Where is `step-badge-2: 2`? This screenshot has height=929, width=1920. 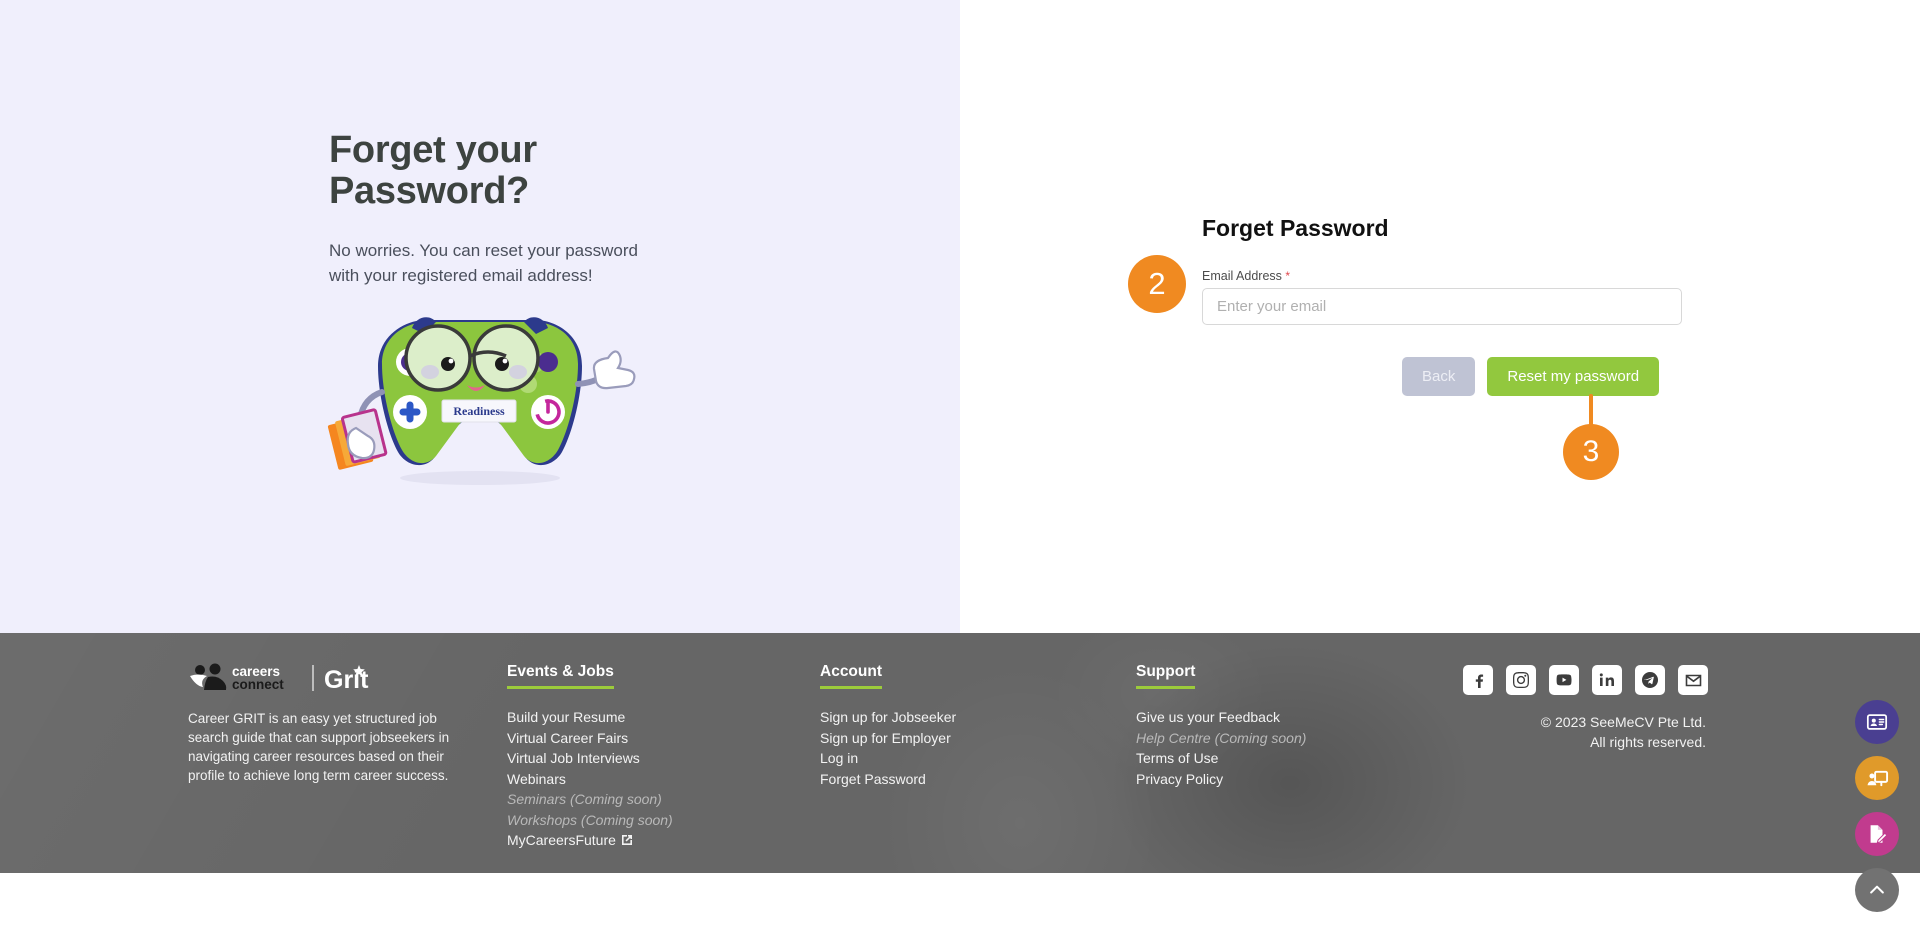
step-badge-2: 2 is located at coordinates (1157, 284).